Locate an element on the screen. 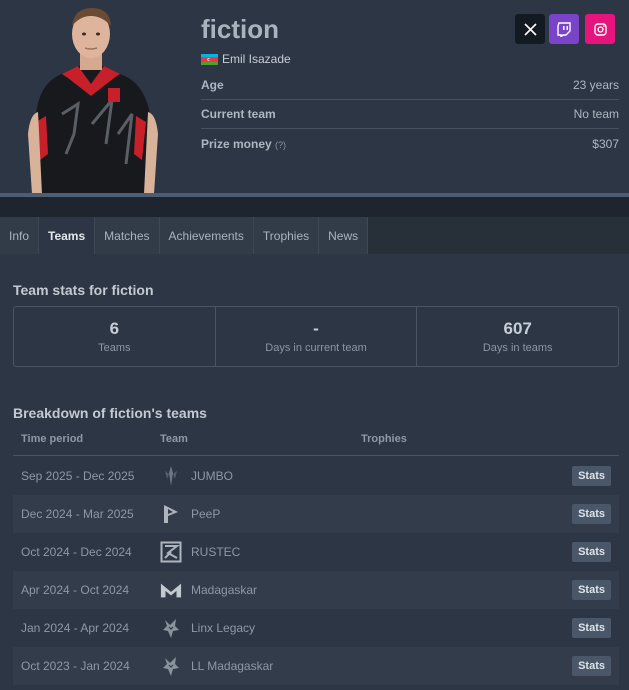 The height and width of the screenshot is (690, 629). row-period: Apr 2024 - Oct 2024 is located at coordinates (75, 590).